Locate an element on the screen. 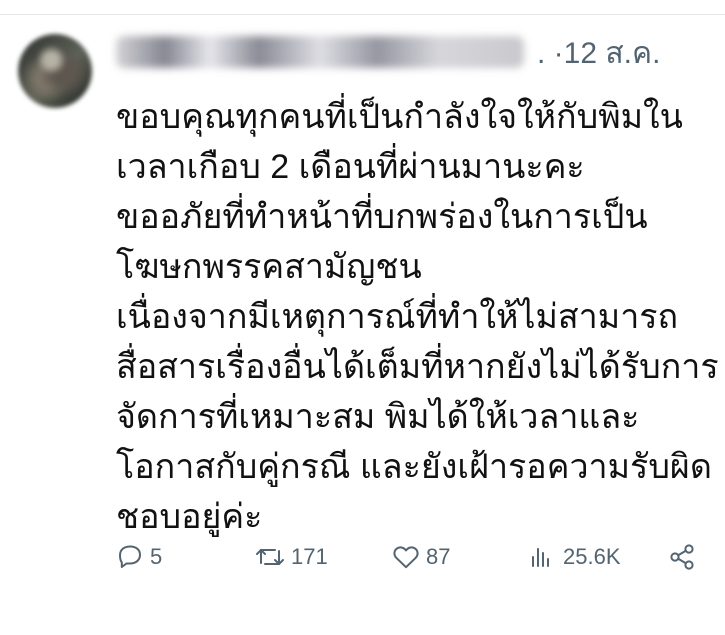 Image resolution: width=725 pixels, height=635 pixels. like-button: 87 is located at coordinates (420, 557).